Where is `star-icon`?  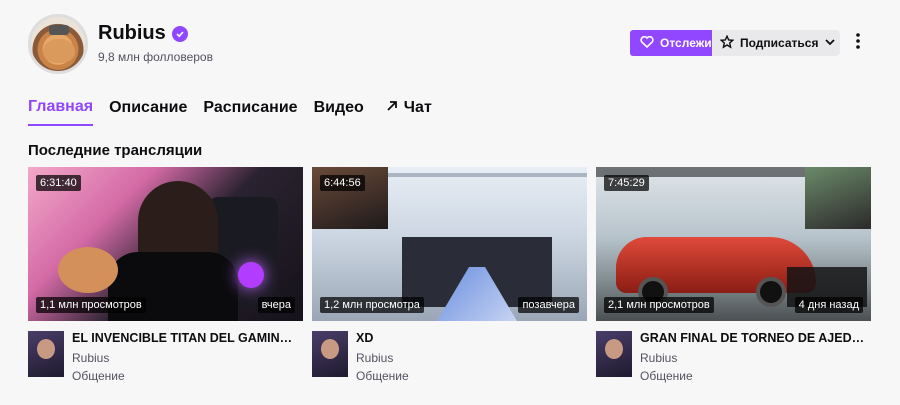
star-icon is located at coordinates (727, 42).